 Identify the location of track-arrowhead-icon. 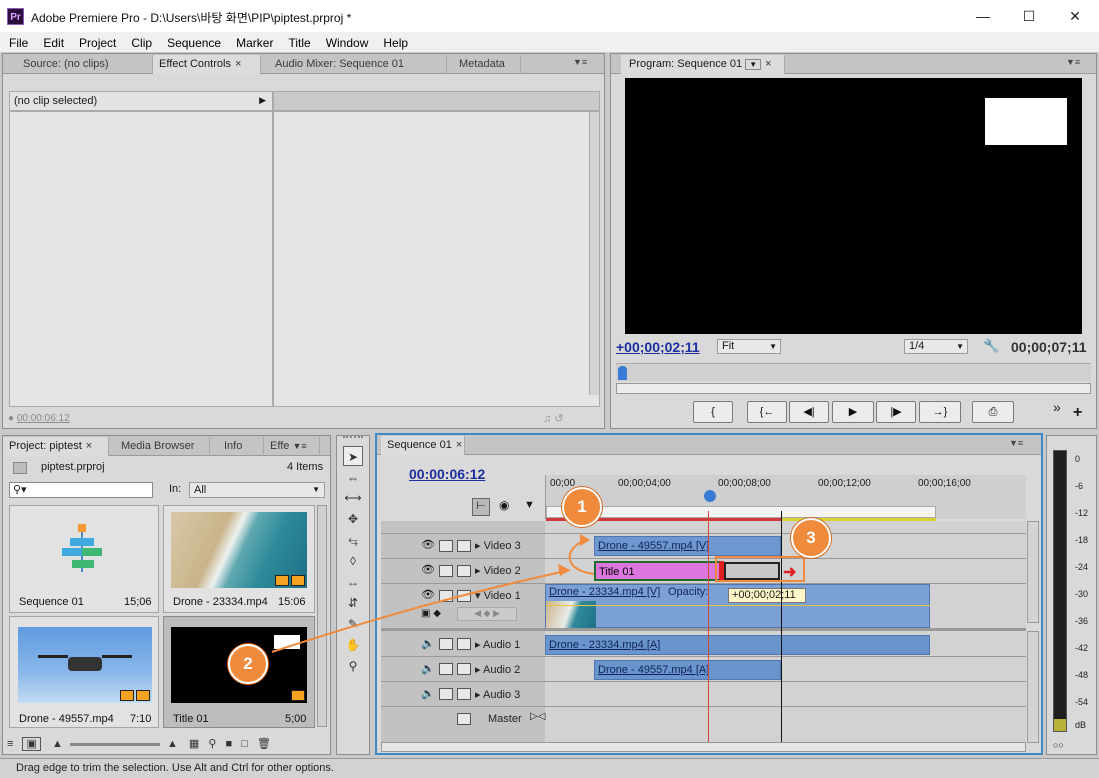
(585, 540).